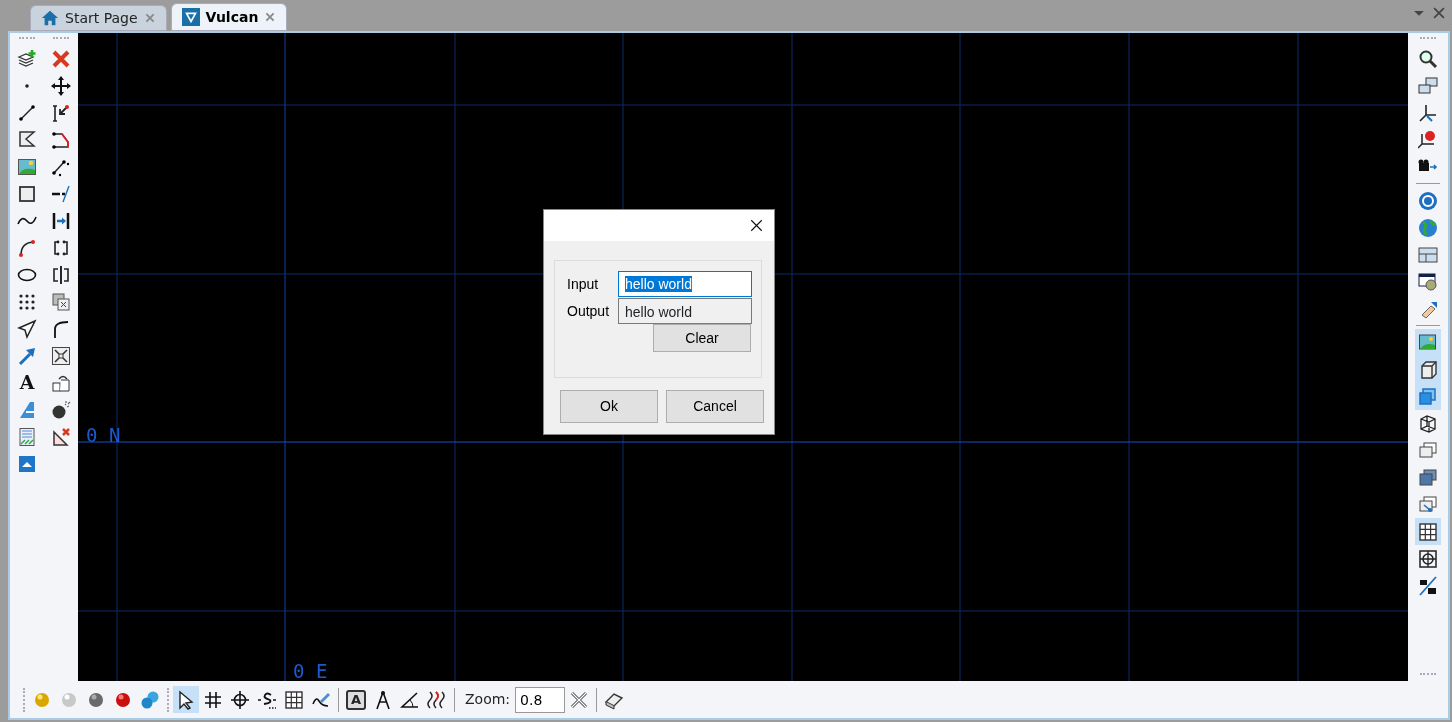 This screenshot has height=722, width=1452. I want to click on document-tab: Start Page, so click(98, 18).